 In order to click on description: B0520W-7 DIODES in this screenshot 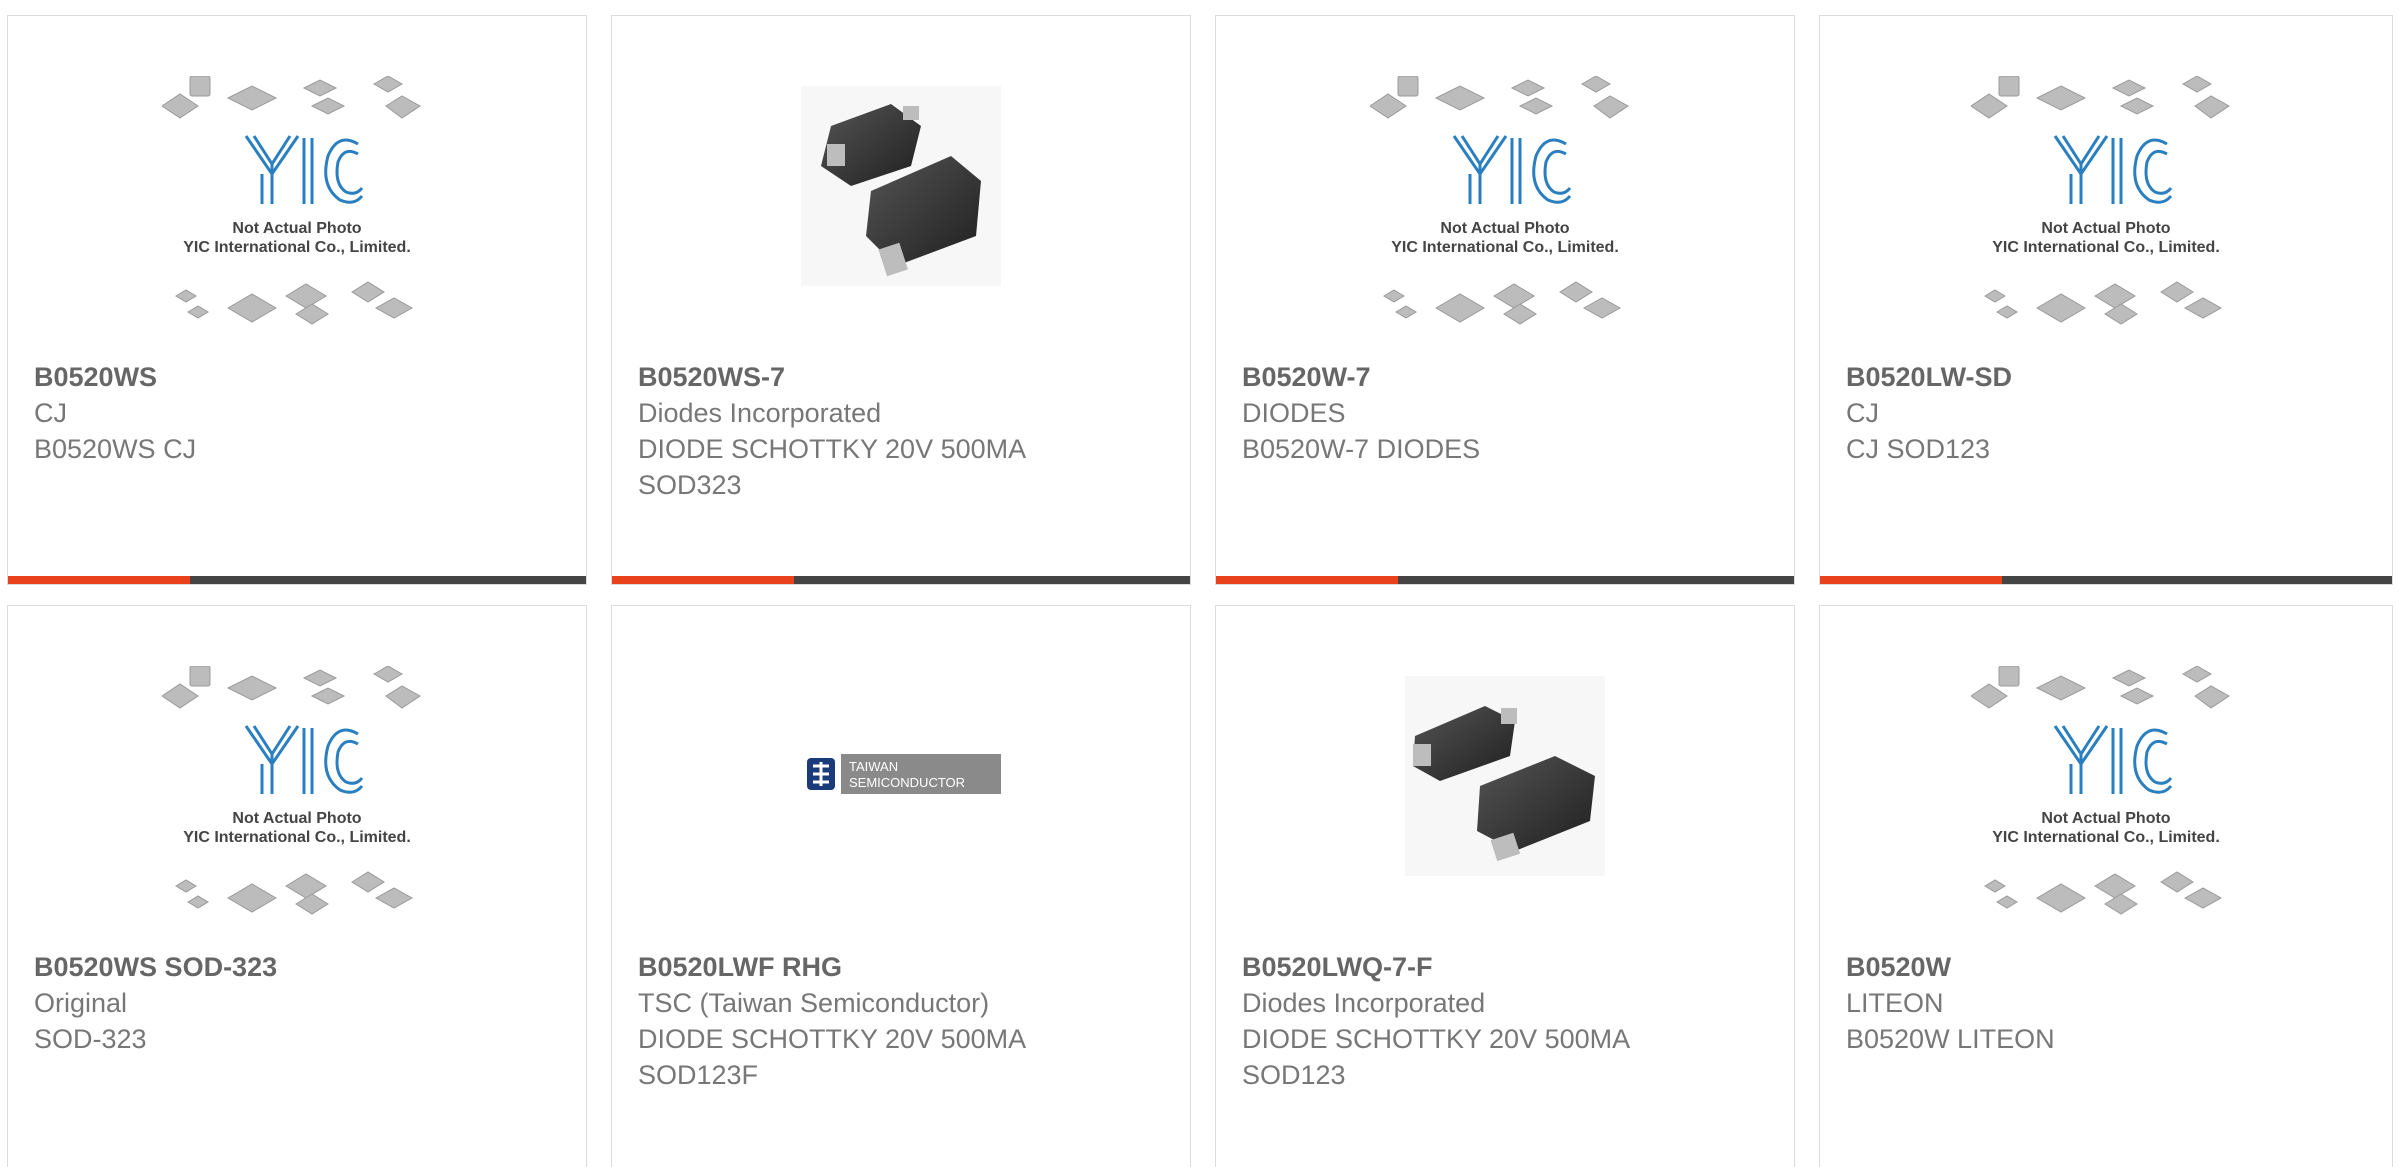, I will do `click(1361, 449)`.